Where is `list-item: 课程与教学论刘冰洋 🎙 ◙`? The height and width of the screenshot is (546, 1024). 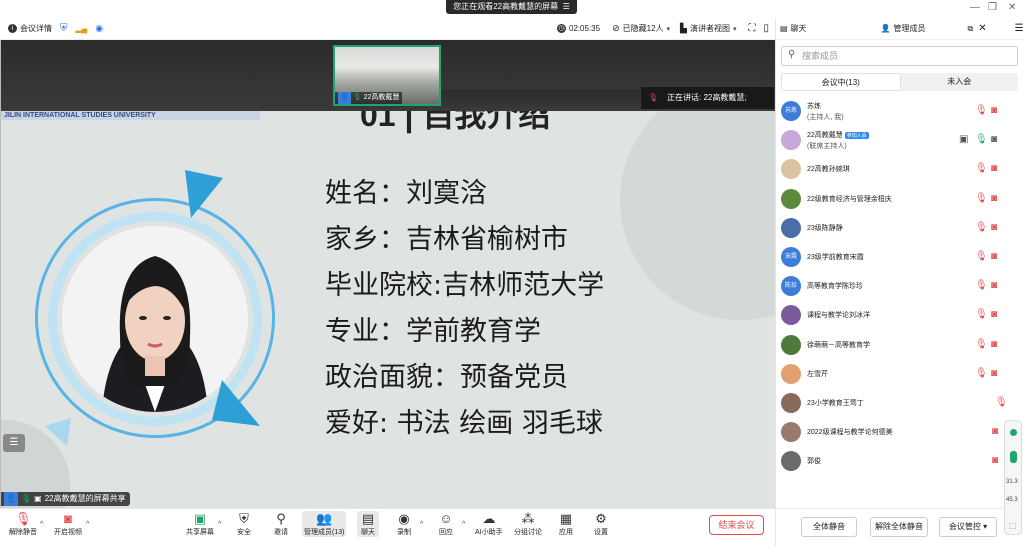 list-item: 课程与教学论刘冰洋 🎙 ◙ is located at coordinates (900, 315).